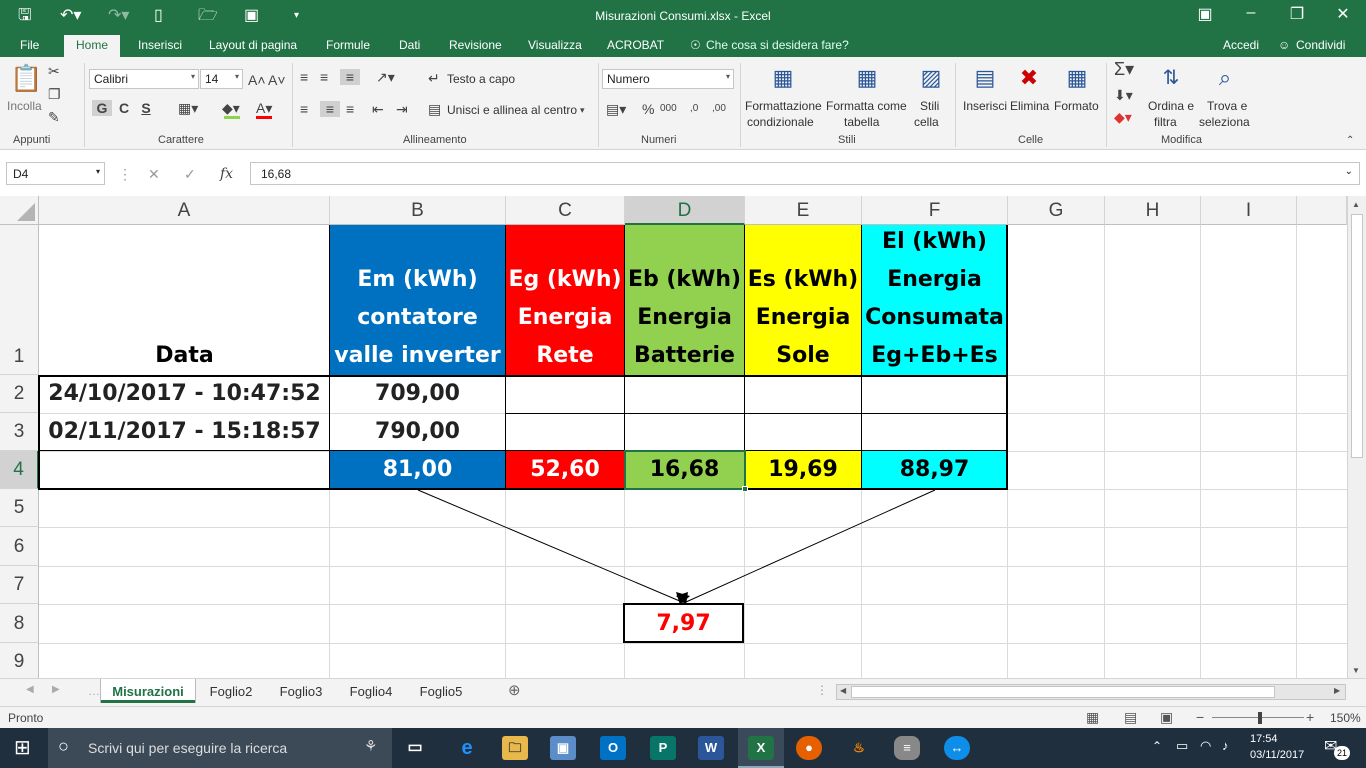  I want to click on microphone-icon: ⚘, so click(370, 746).